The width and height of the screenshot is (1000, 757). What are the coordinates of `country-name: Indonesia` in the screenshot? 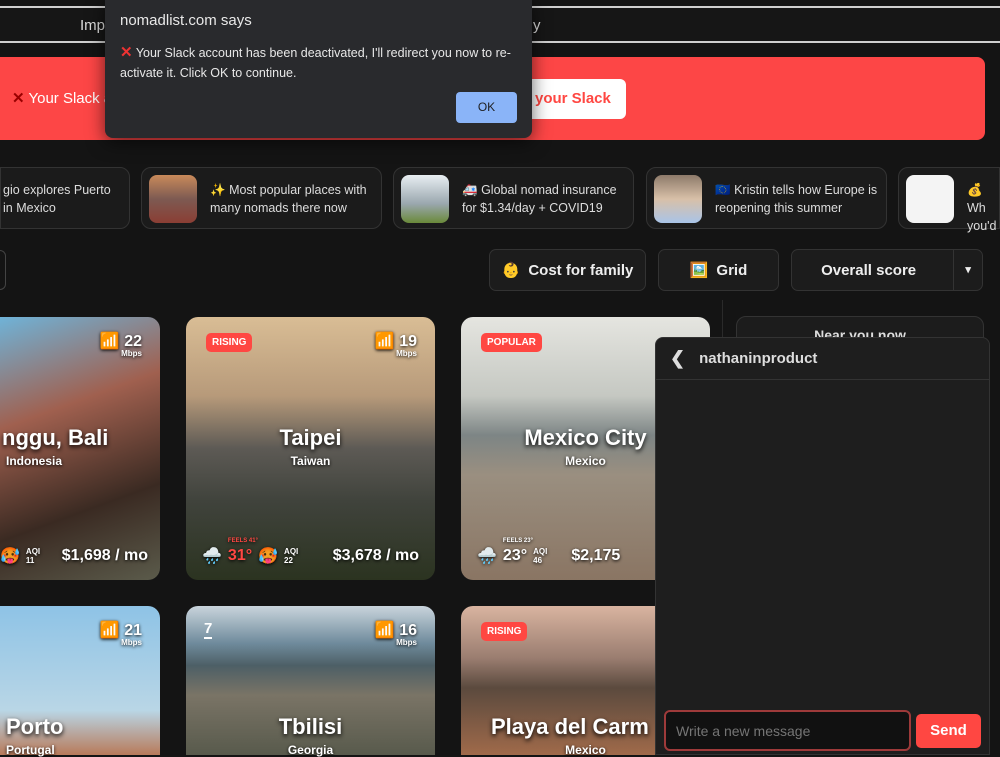 It's located at (34, 461).